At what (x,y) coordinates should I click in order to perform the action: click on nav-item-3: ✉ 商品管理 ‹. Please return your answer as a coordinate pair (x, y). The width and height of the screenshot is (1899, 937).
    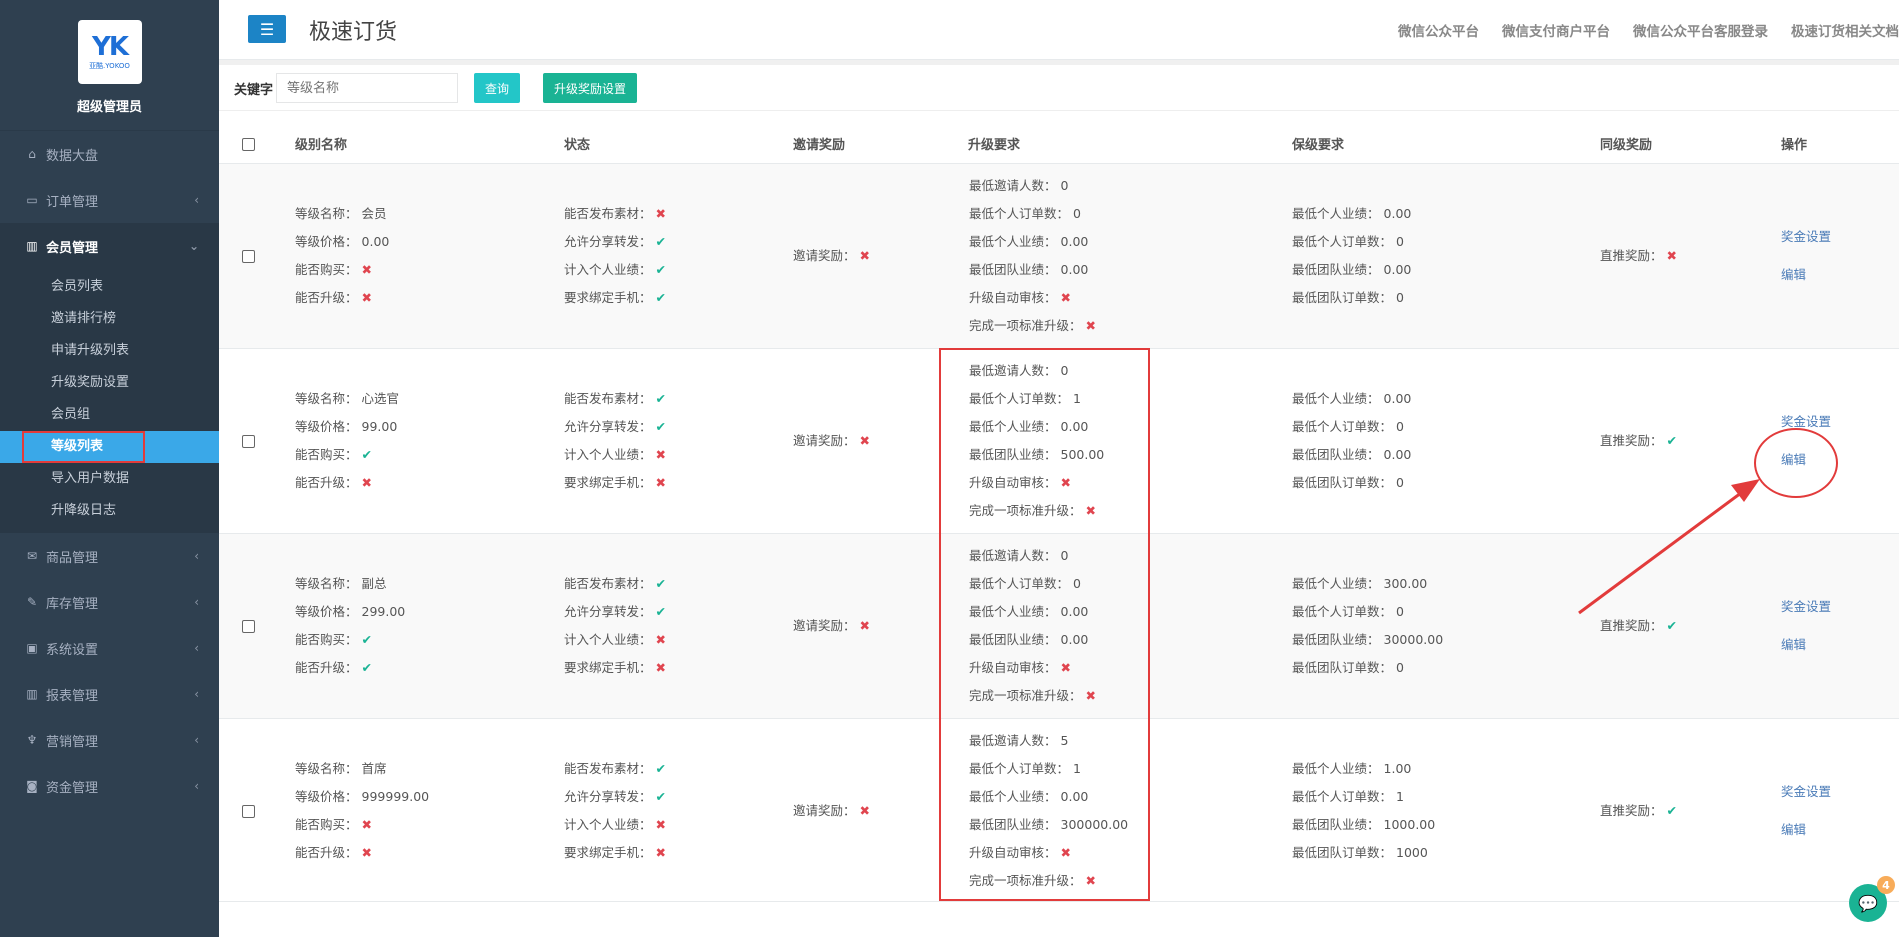
    Looking at the image, I should click on (109, 556).